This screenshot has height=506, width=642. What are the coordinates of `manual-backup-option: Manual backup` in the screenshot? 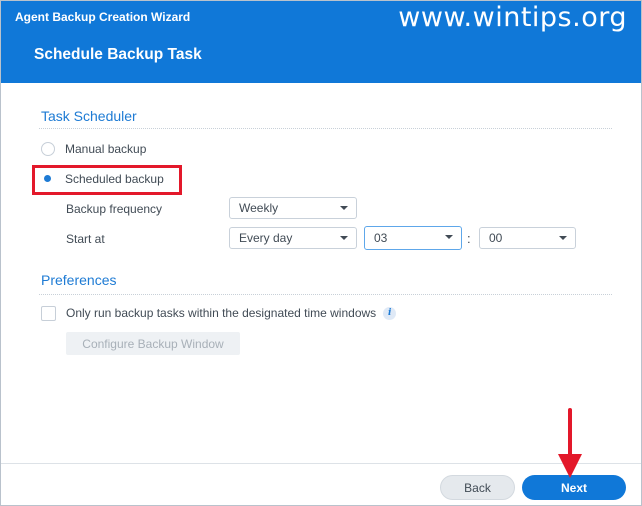 It's located at (93, 149).